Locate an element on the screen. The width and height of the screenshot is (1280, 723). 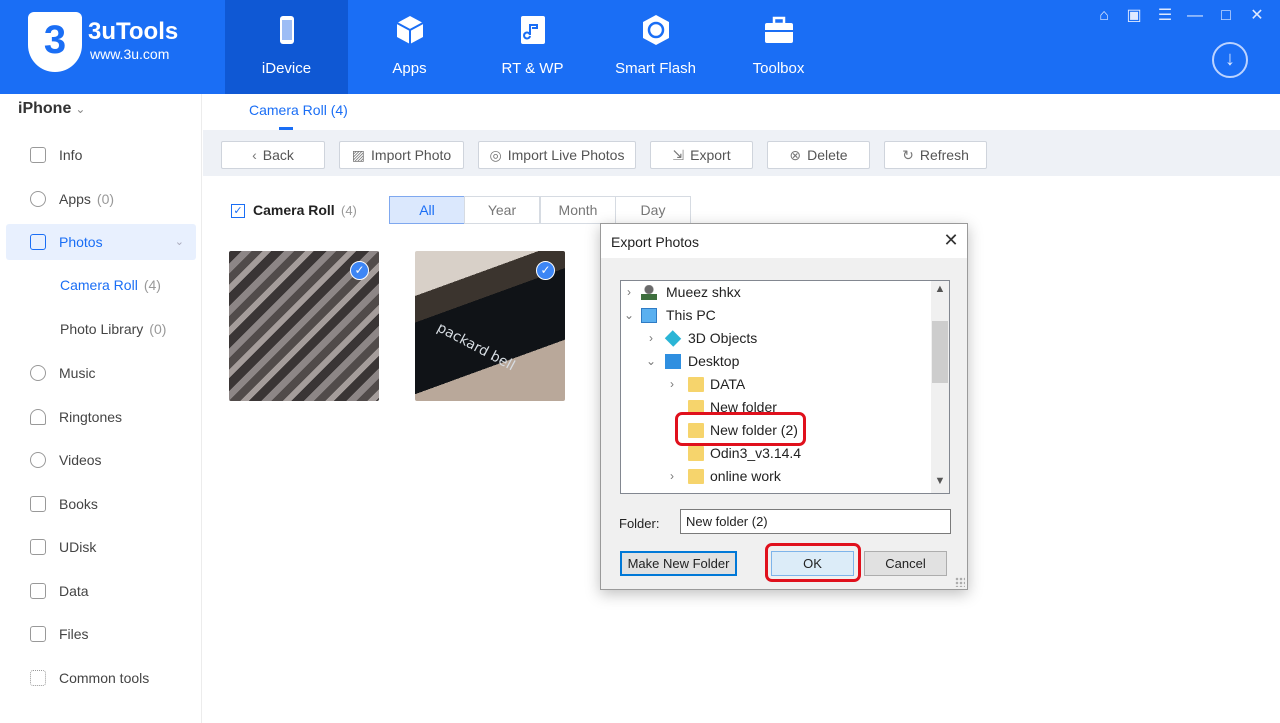
app-name: 3uTools is located at coordinates (133, 31).